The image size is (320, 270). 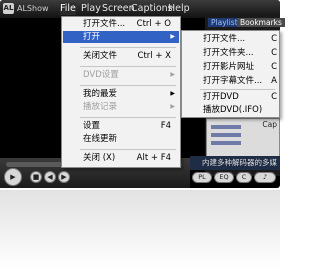 I want to click on menu-item-open-file: 打开文件... Ctrl + O, so click(x=121, y=24).